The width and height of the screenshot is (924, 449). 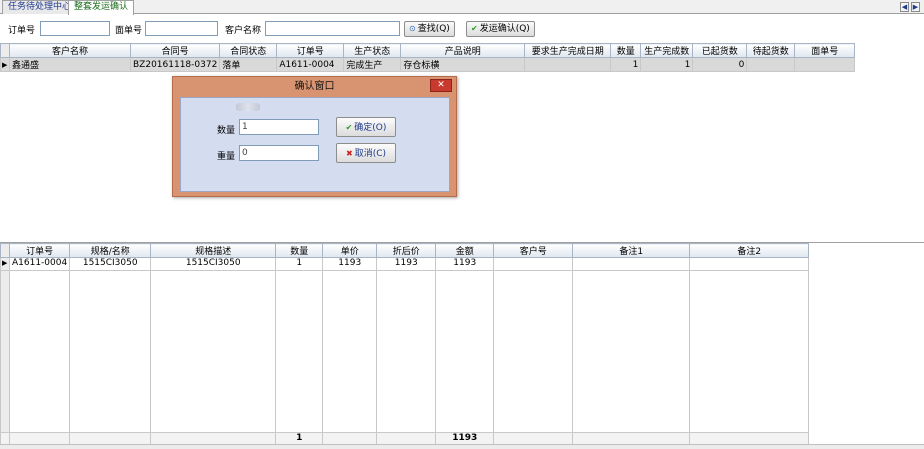 What do you see at coordinates (22, 31) in the screenshot?
I see `order-number-label: 订单号` at bounding box center [22, 31].